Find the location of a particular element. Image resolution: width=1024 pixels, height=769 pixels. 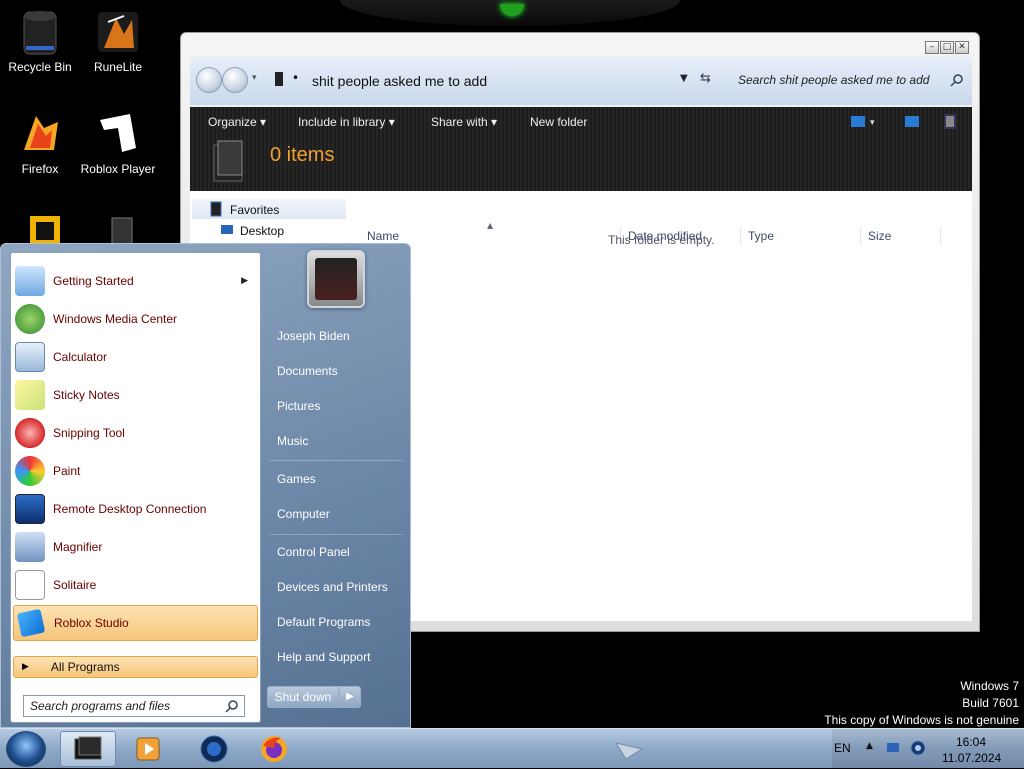

program-magnifier: Magnifier is located at coordinates (135, 547).